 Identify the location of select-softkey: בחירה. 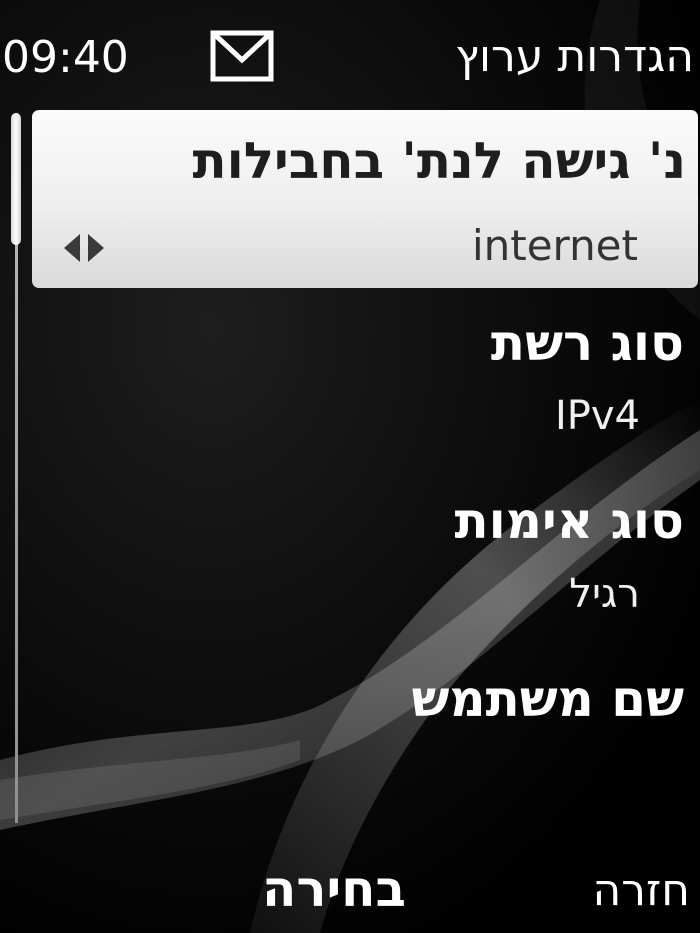
(334, 889).